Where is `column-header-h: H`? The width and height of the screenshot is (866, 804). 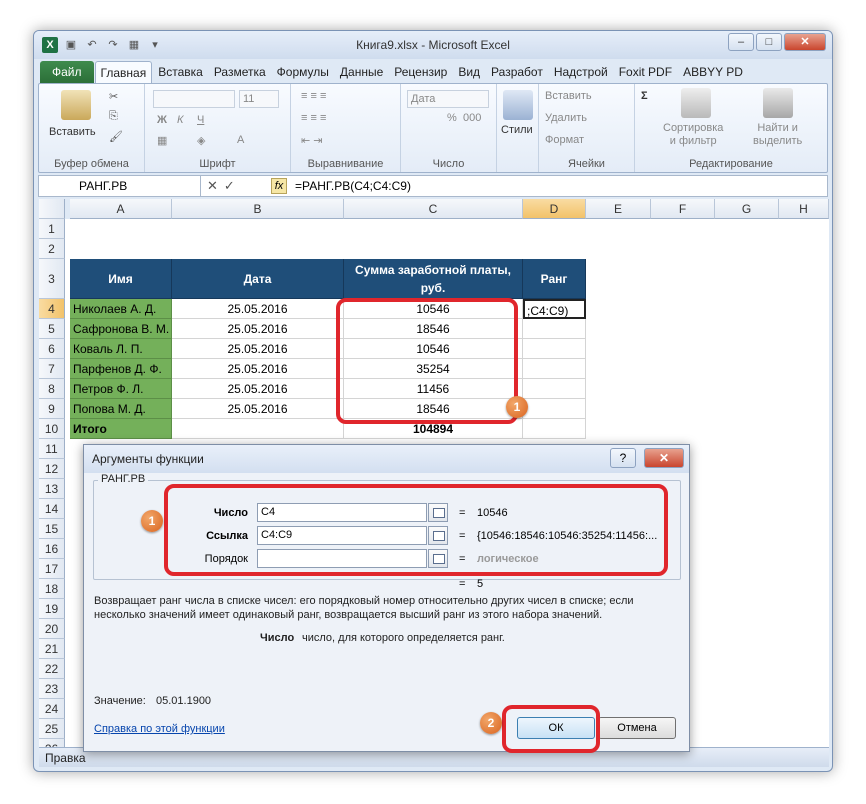 column-header-h: H is located at coordinates (804, 209).